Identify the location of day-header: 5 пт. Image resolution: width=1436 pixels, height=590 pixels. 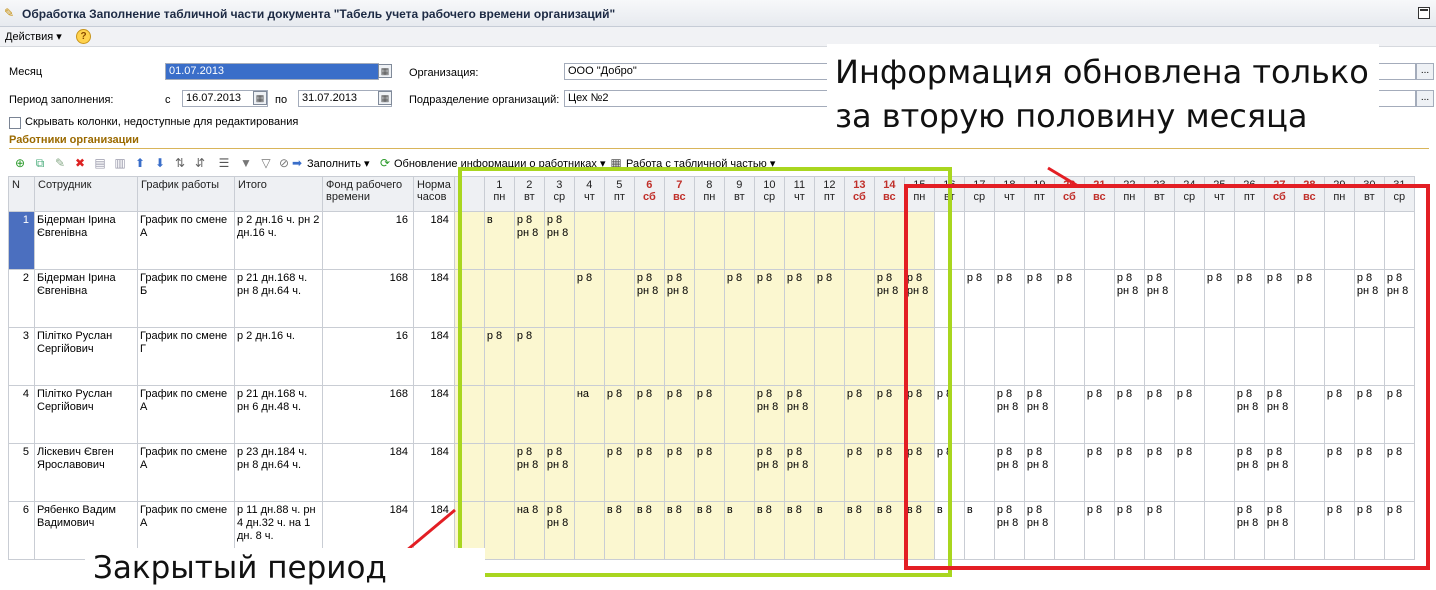
(619, 194).